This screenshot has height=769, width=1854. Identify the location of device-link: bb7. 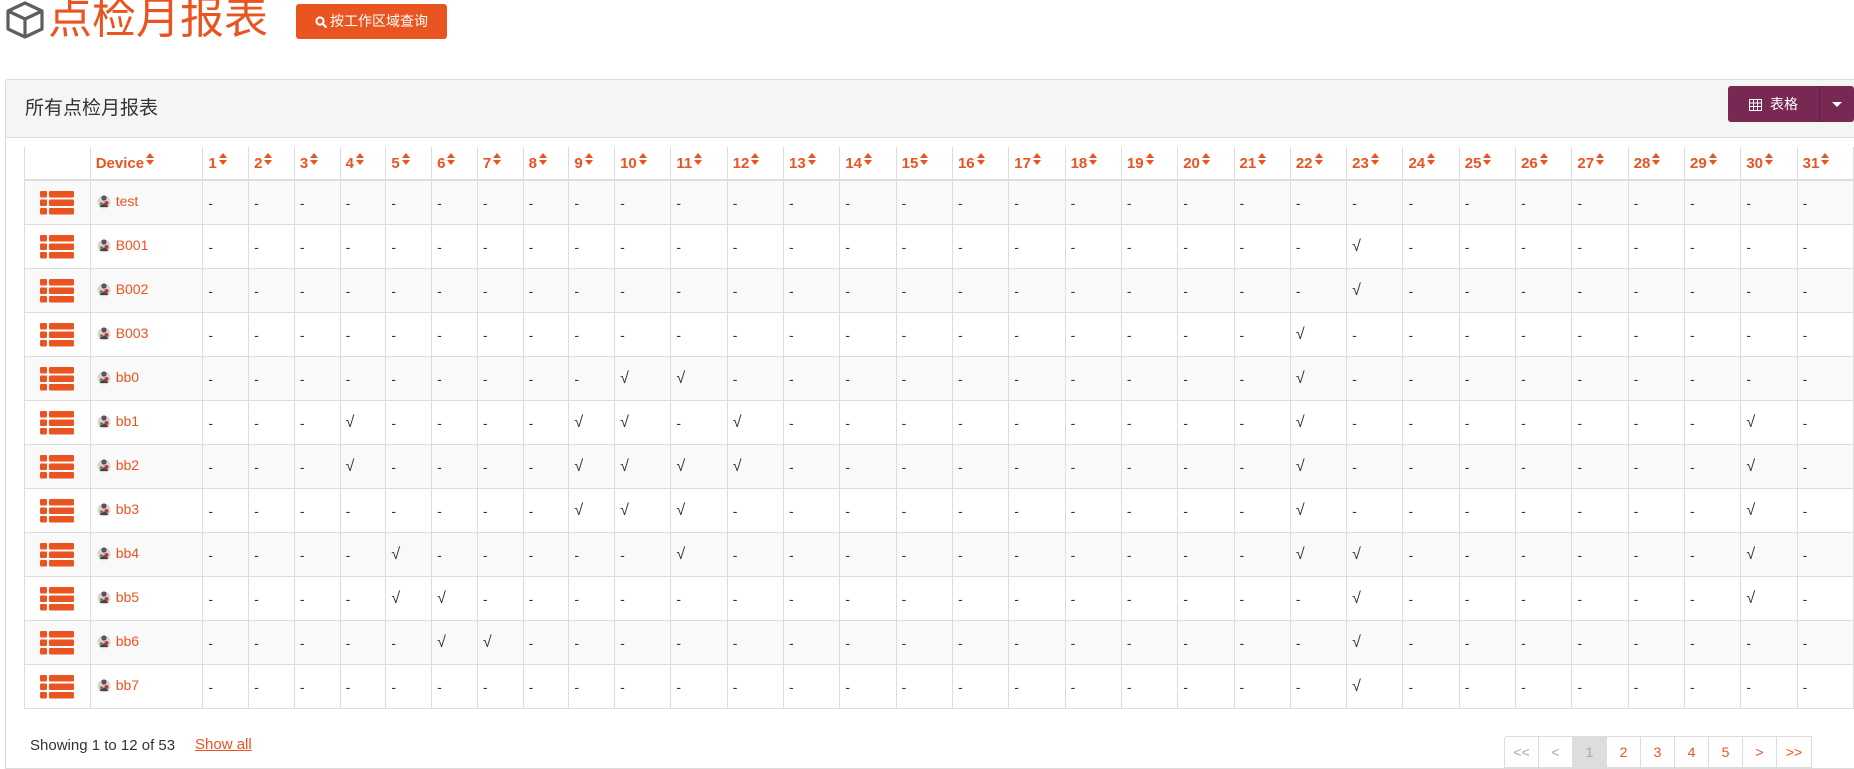
(117, 685).